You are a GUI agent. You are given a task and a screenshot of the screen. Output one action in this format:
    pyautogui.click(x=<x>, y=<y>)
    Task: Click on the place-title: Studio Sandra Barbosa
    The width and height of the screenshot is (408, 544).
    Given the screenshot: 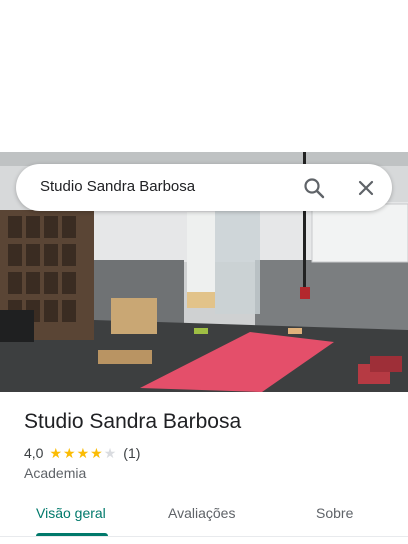 What is the action you would take?
    pyautogui.click(x=133, y=421)
    